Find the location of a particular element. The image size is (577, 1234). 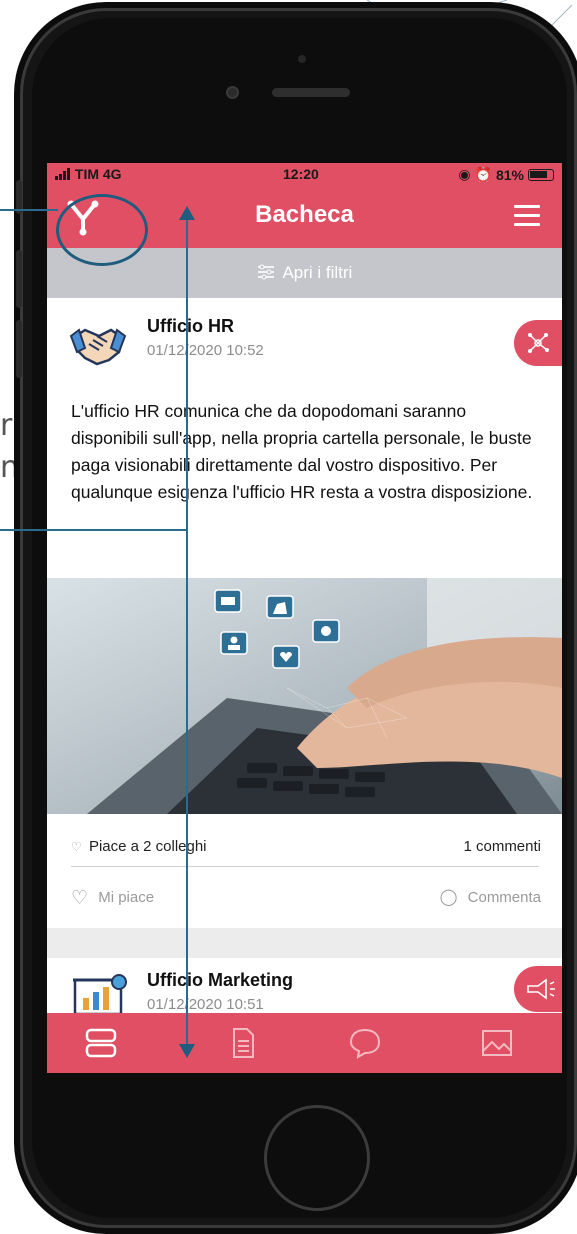

like-button: ♡ Mi piace is located at coordinates (113, 898).